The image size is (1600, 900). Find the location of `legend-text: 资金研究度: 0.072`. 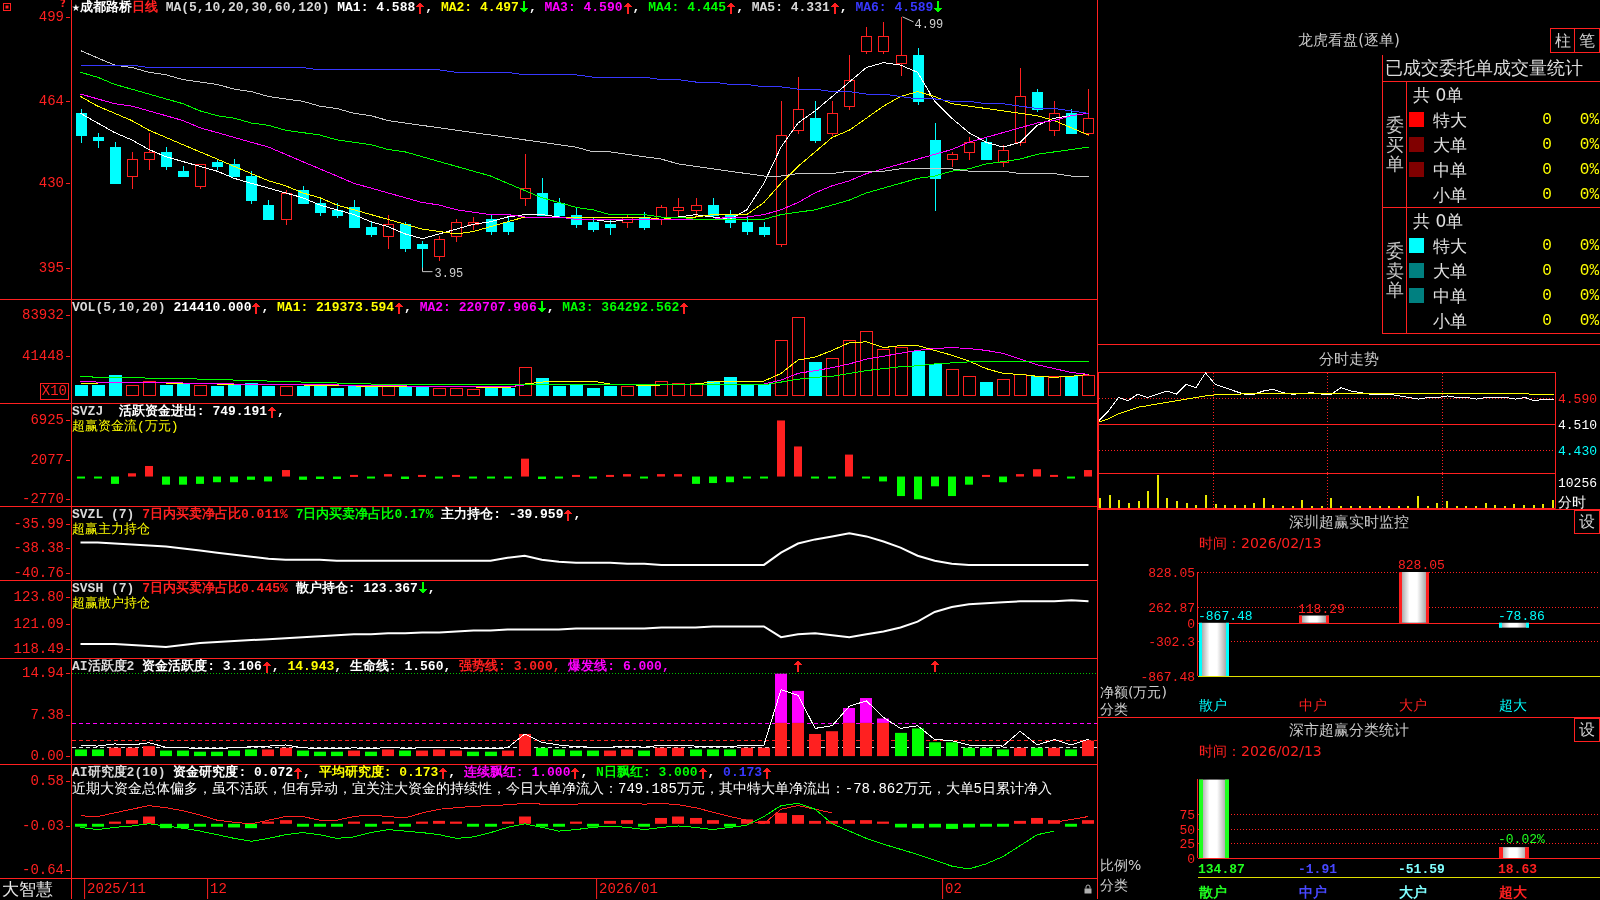

legend-text: 资金研究度: 0.072 is located at coordinates (233, 772).